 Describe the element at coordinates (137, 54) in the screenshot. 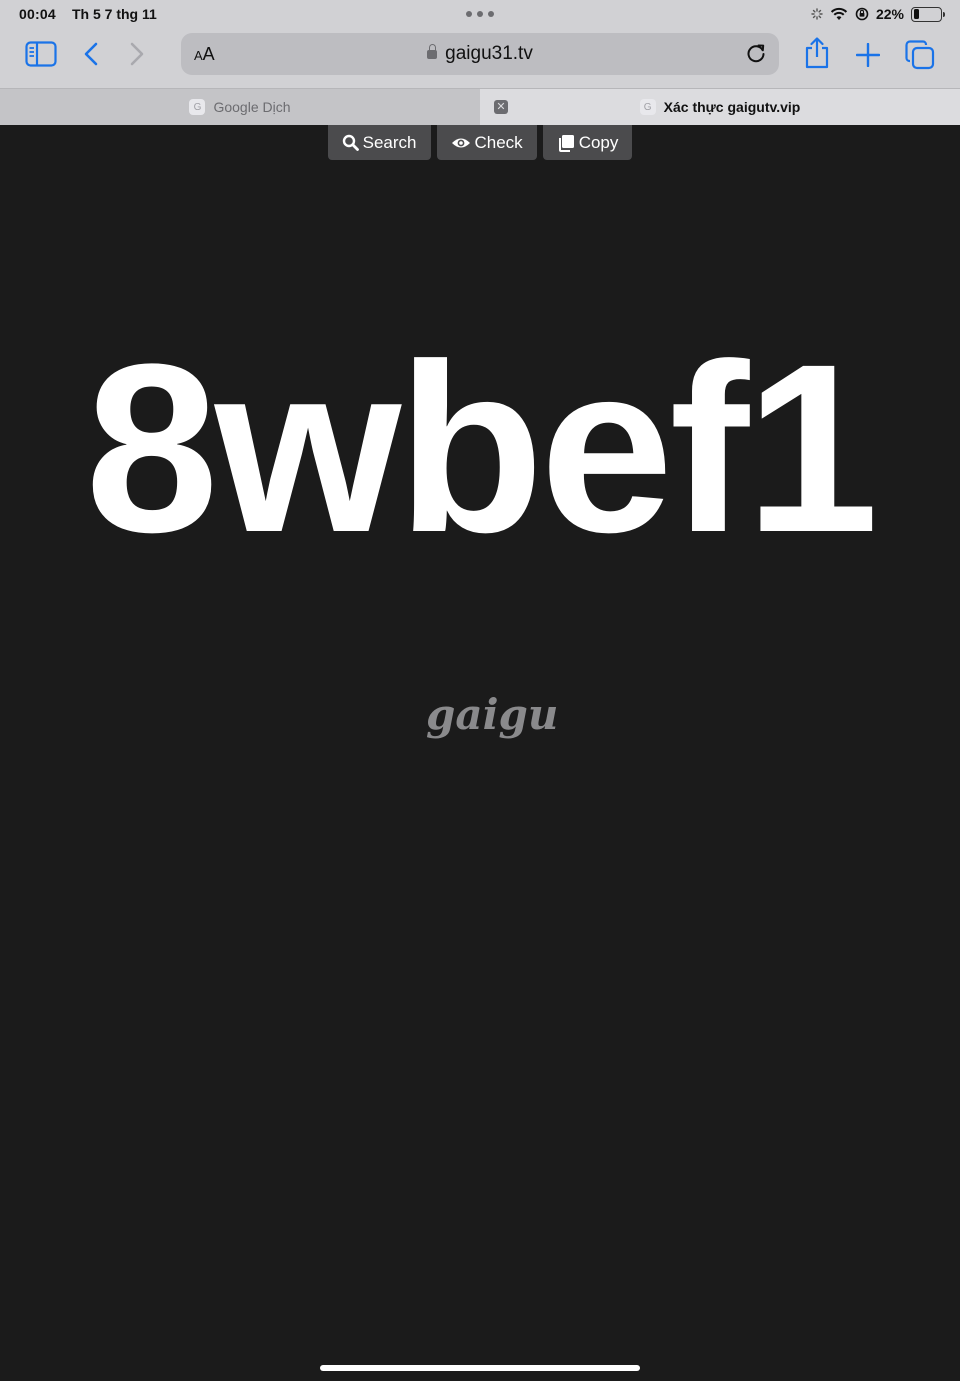

I see `forward-icon` at that location.